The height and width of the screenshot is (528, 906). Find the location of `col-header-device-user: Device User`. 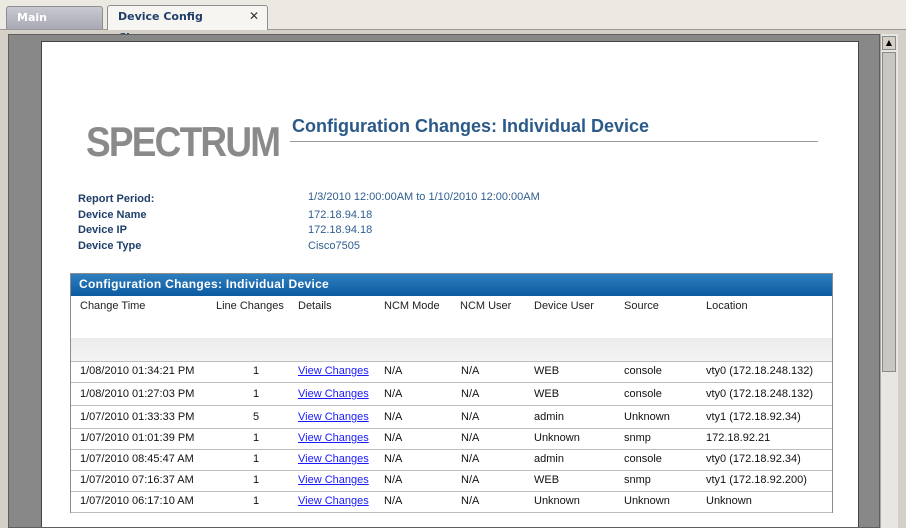

col-header-device-user: Device User is located at coordinates (564, 306).